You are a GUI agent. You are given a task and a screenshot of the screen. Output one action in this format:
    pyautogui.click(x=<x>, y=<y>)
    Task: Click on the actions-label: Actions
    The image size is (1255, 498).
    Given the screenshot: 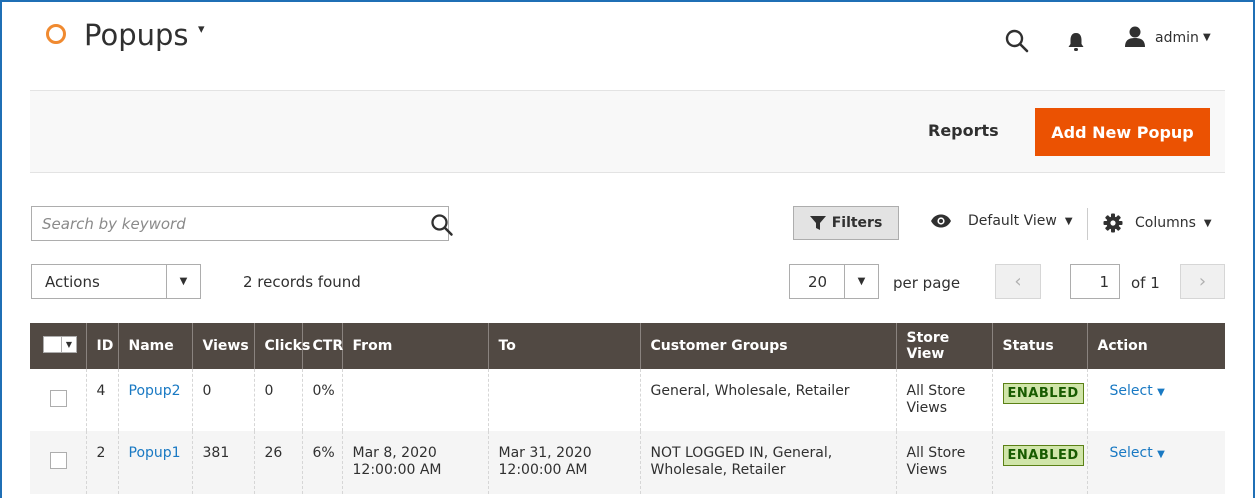 What is the action you would take?
    pyautogui.click(x=72, y=282)
    